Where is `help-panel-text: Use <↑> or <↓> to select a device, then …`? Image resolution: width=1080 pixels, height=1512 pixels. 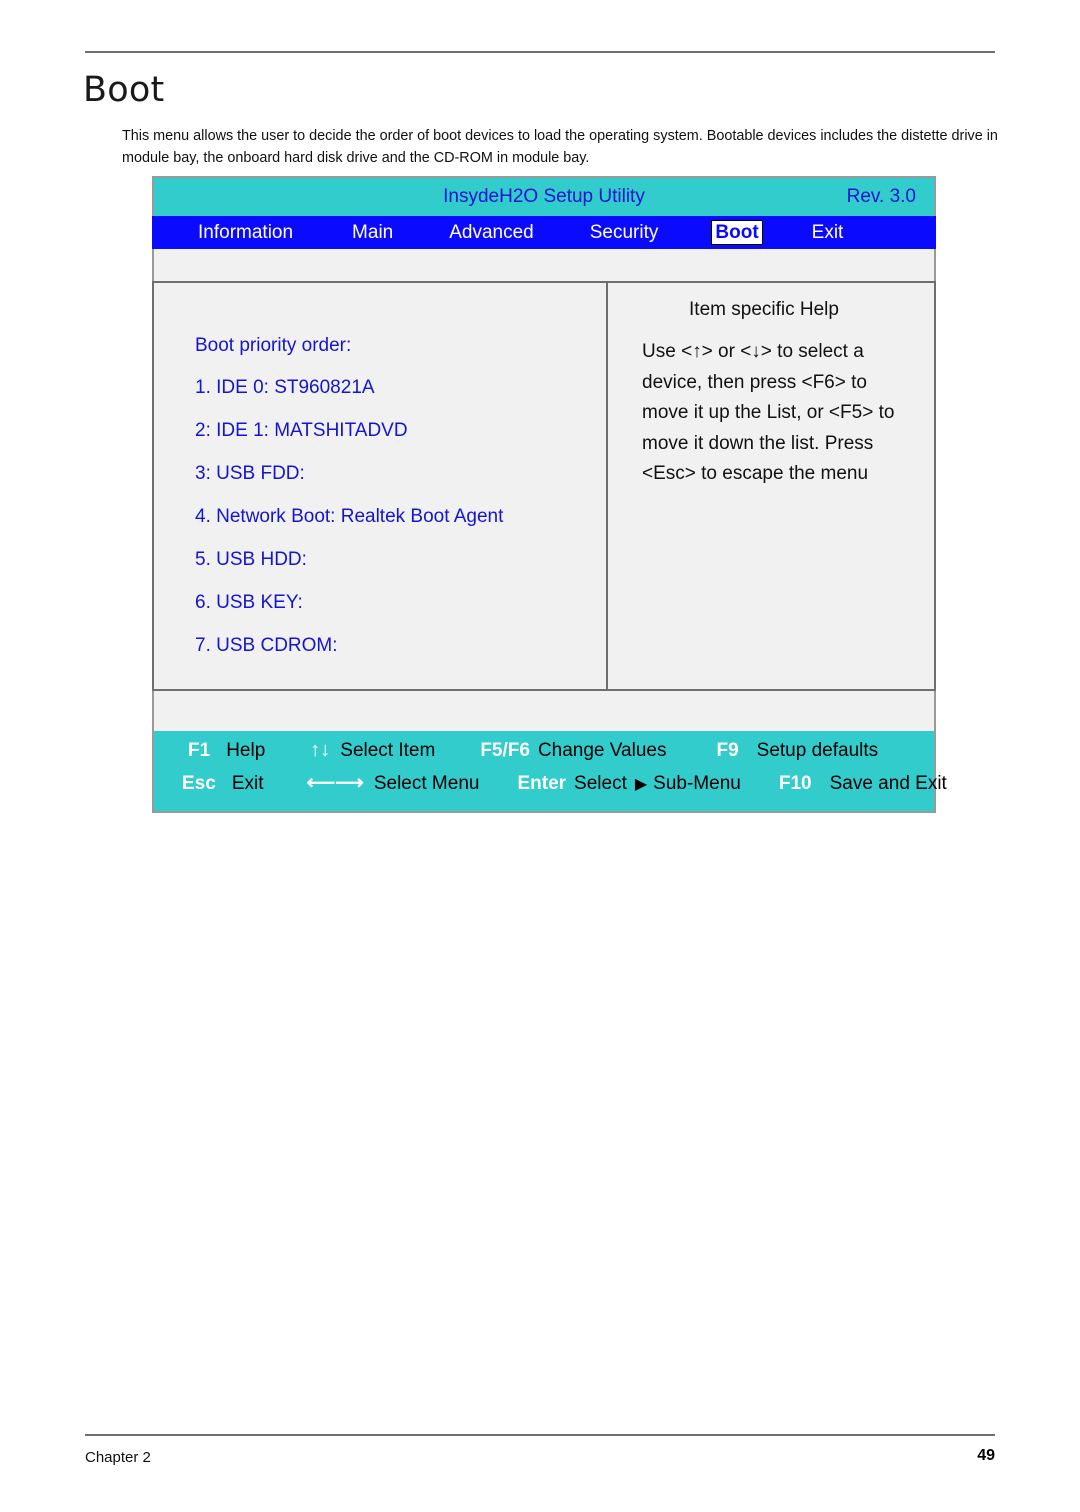 help-panel-text: Use <↑> or <↓> to select a device, then … is located at coordinates (783, 413).